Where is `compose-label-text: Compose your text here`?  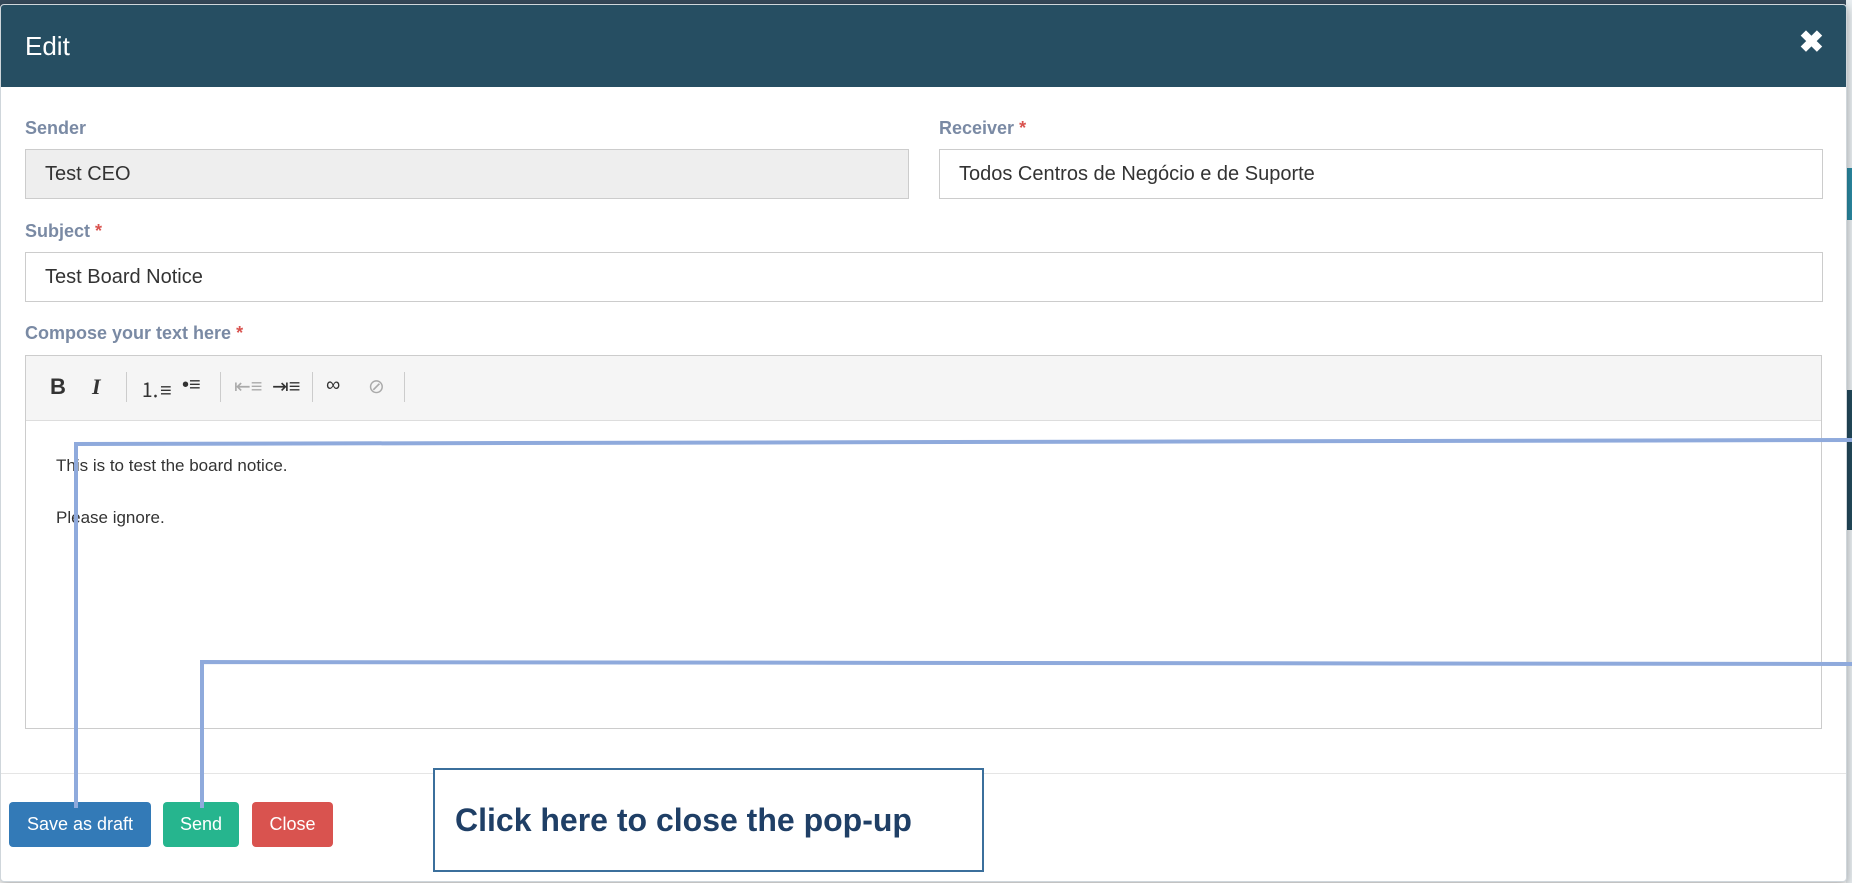 compose-label-text: Compose your text here is located at coordinates (128, 333).